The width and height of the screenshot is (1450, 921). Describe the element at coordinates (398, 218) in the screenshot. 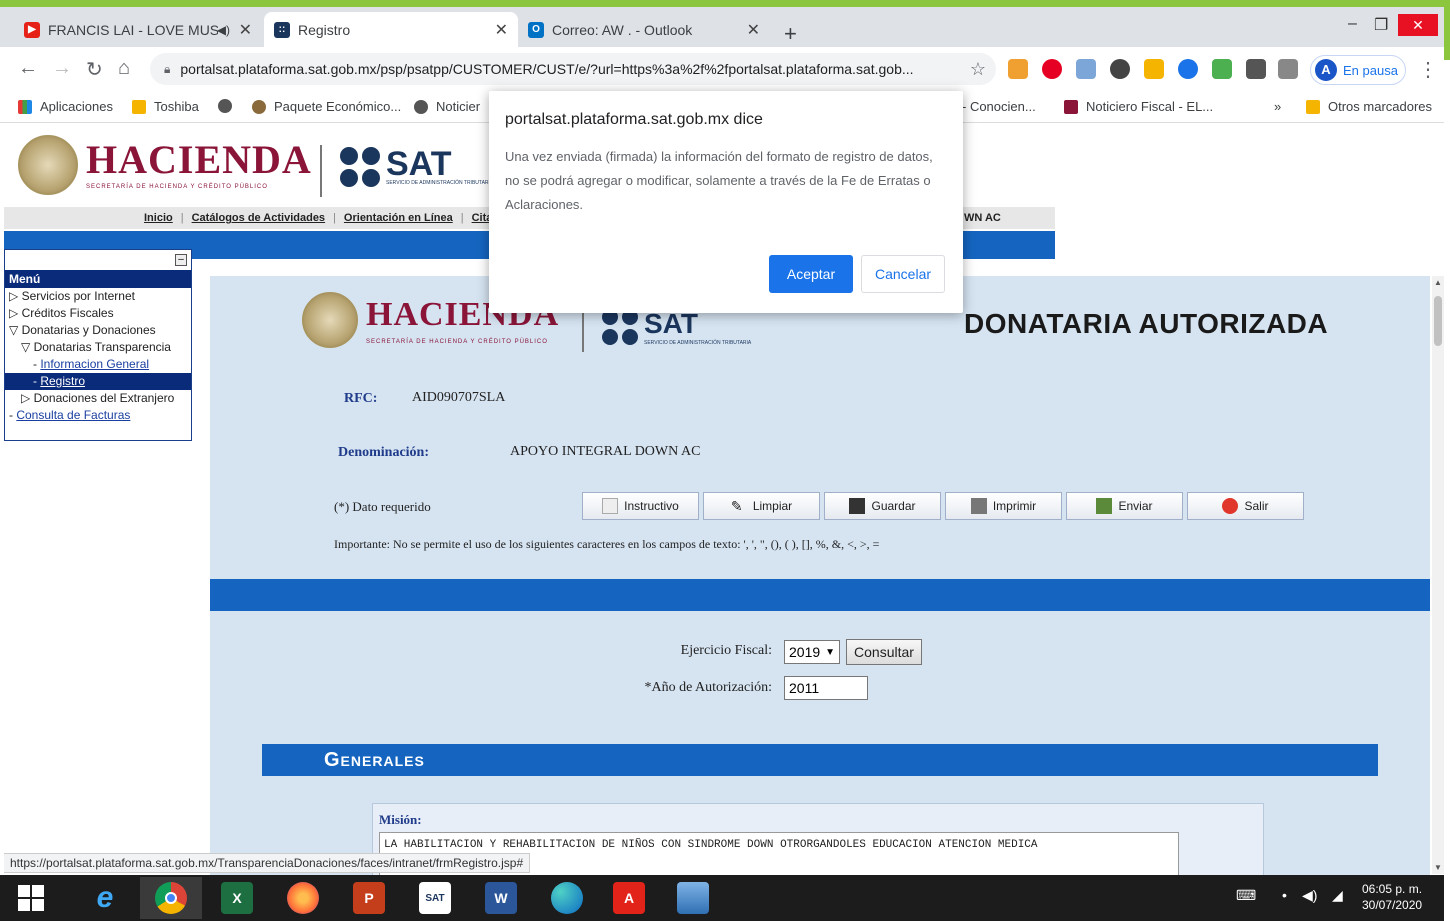

I see `menu-orientacion: Orientación en Línea` at that location.